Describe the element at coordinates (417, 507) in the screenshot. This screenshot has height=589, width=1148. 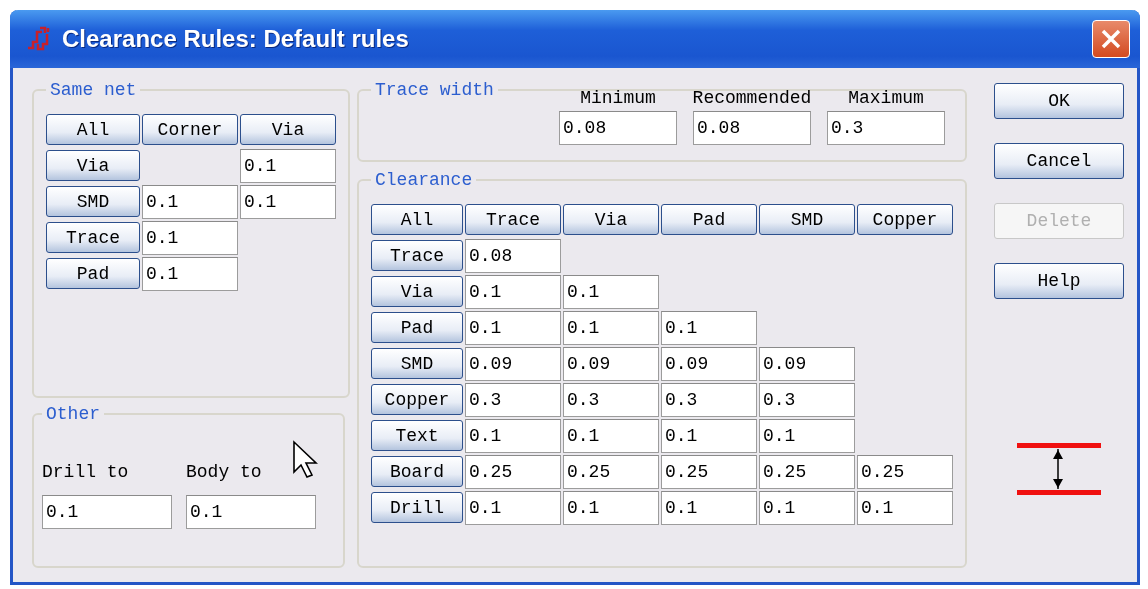
I see `row-button: Drill` at that location.